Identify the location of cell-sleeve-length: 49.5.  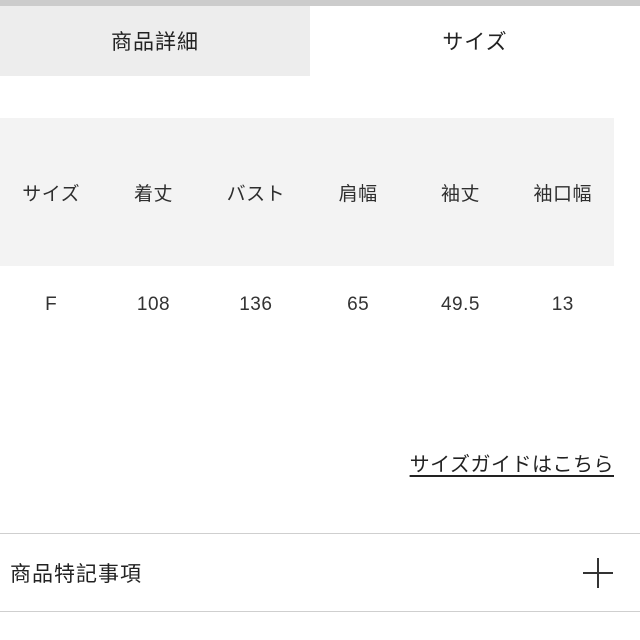
(460, 304).